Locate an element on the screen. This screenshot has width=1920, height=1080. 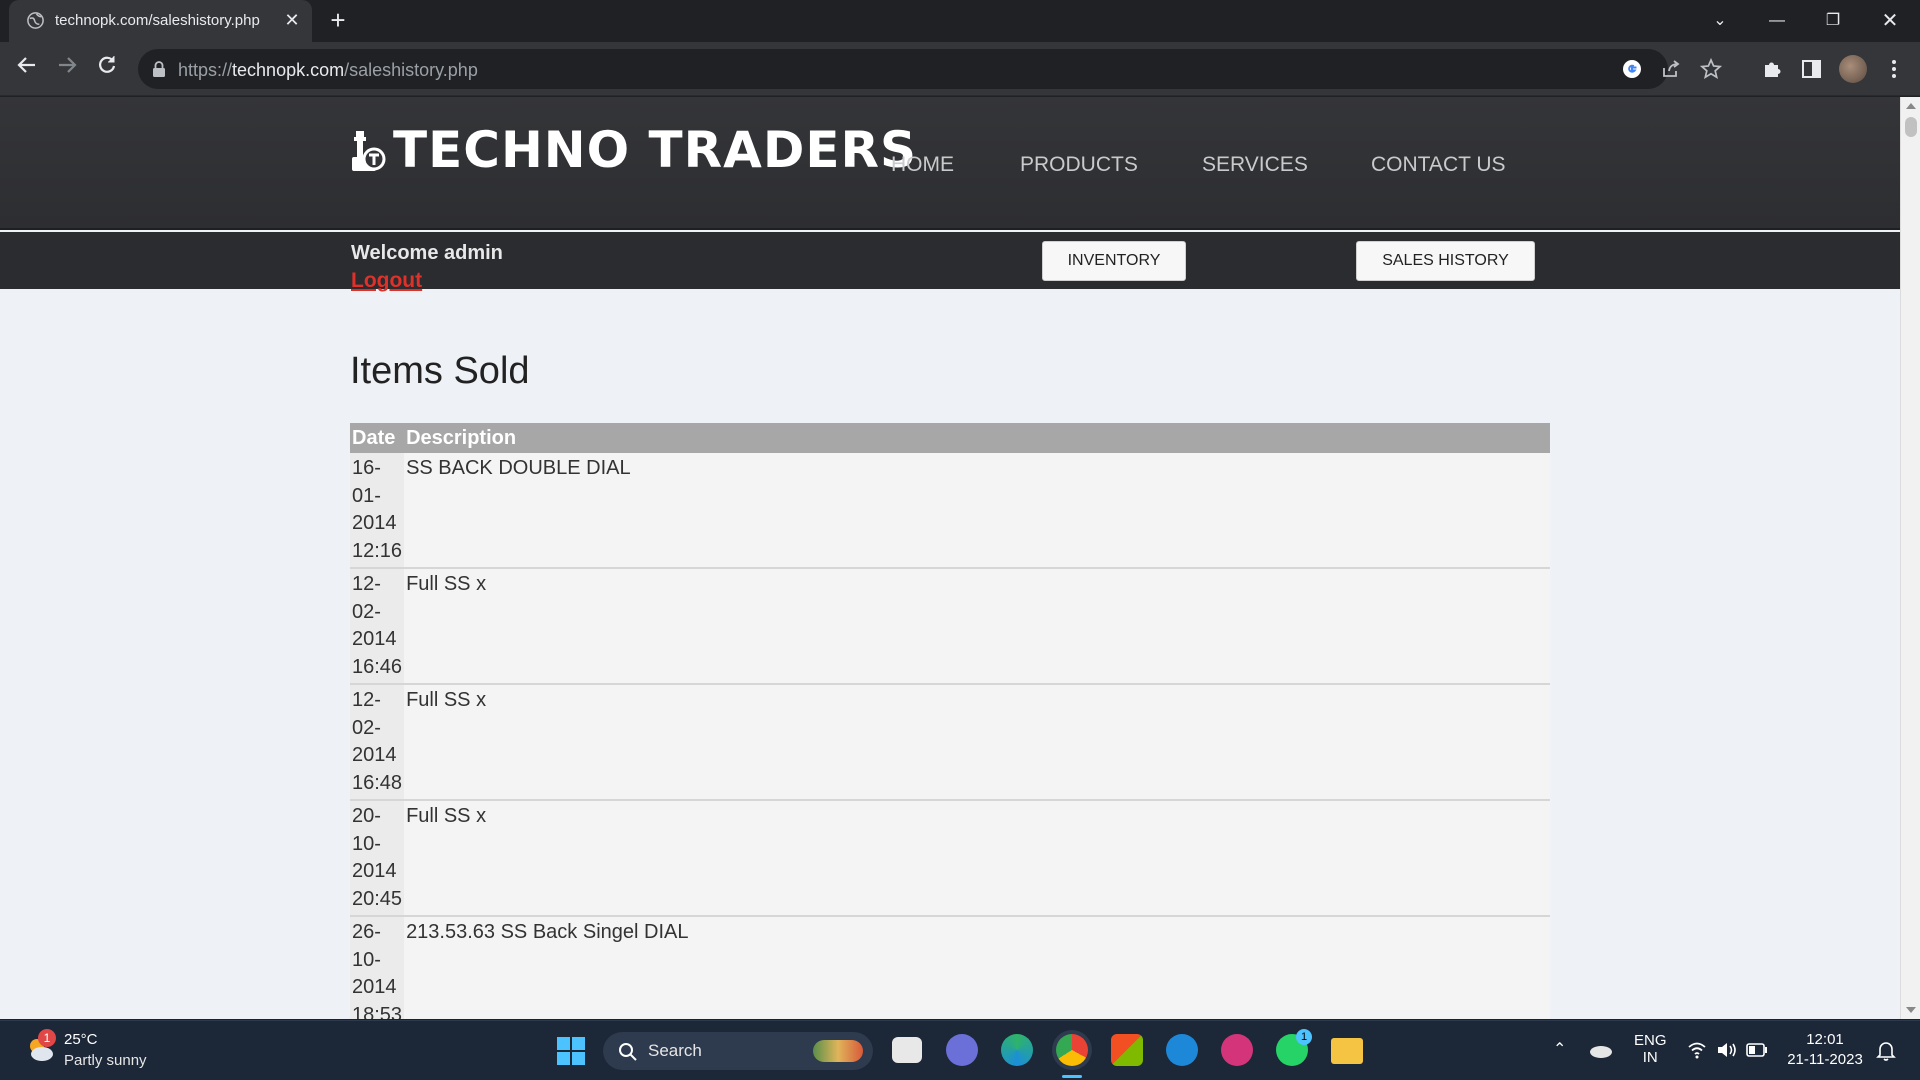
page-scrollbar is located at coordinates (1910, 558).